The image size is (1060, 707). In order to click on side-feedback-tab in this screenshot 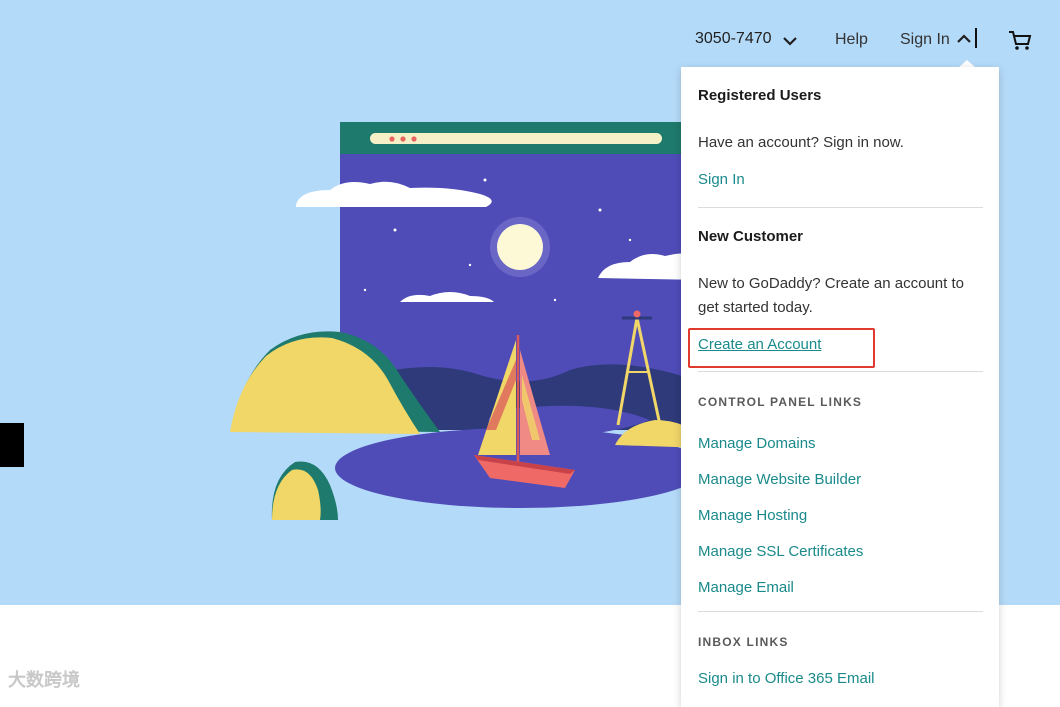, I will do `click(12, 445)`.